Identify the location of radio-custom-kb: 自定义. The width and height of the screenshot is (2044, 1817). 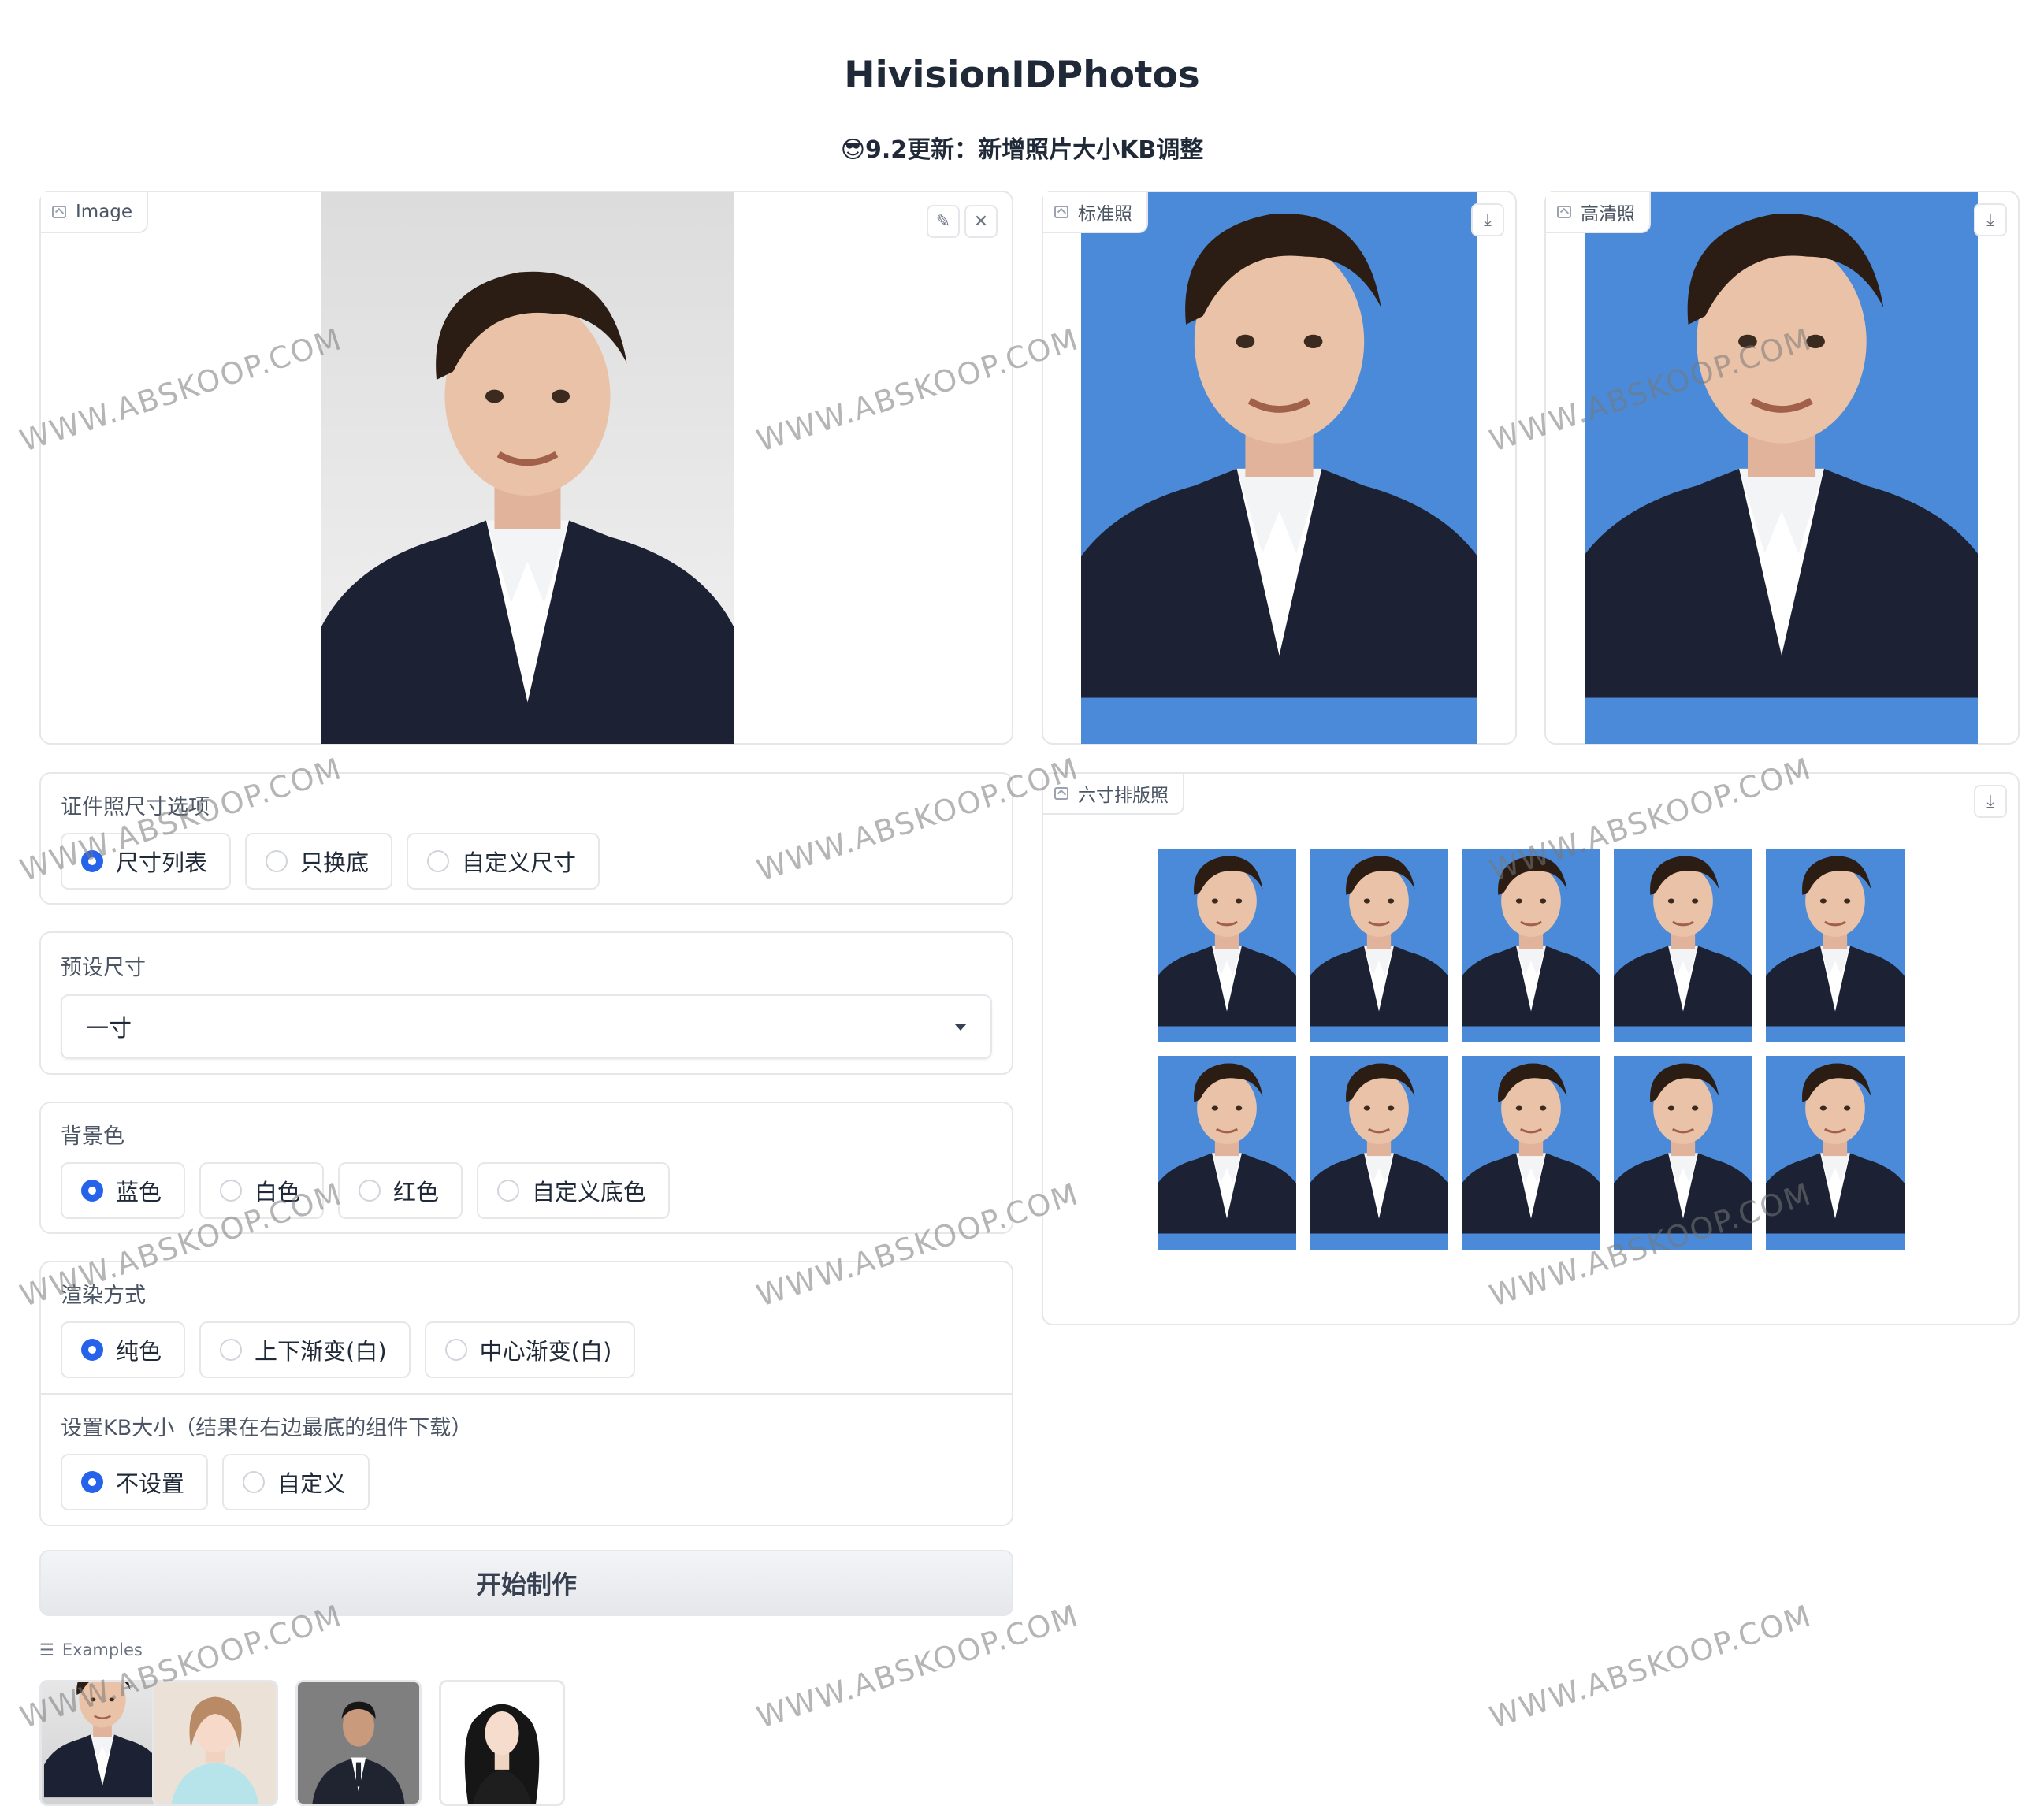
(296, 1482).